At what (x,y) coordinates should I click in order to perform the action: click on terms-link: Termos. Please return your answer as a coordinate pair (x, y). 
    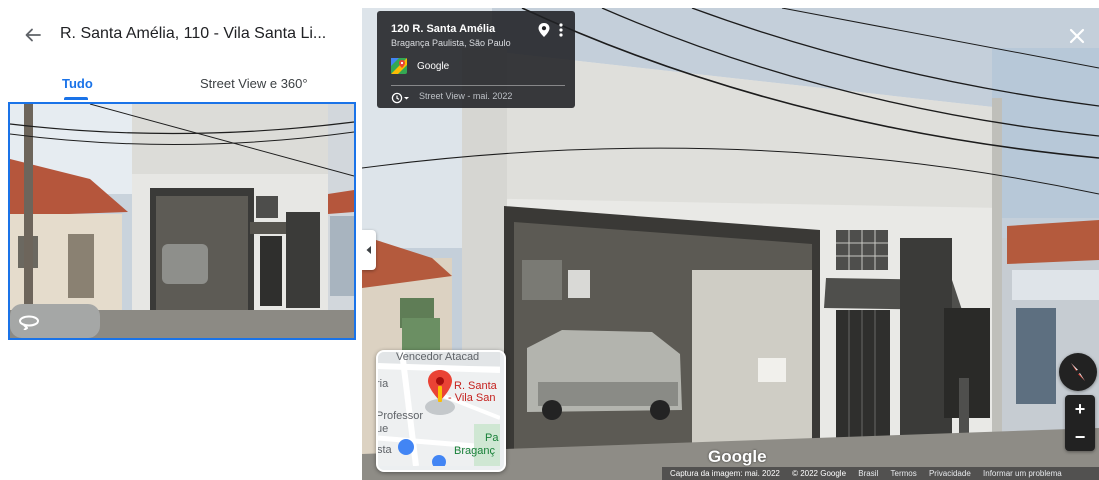
    Looking at the image, I should click on (904, 473).